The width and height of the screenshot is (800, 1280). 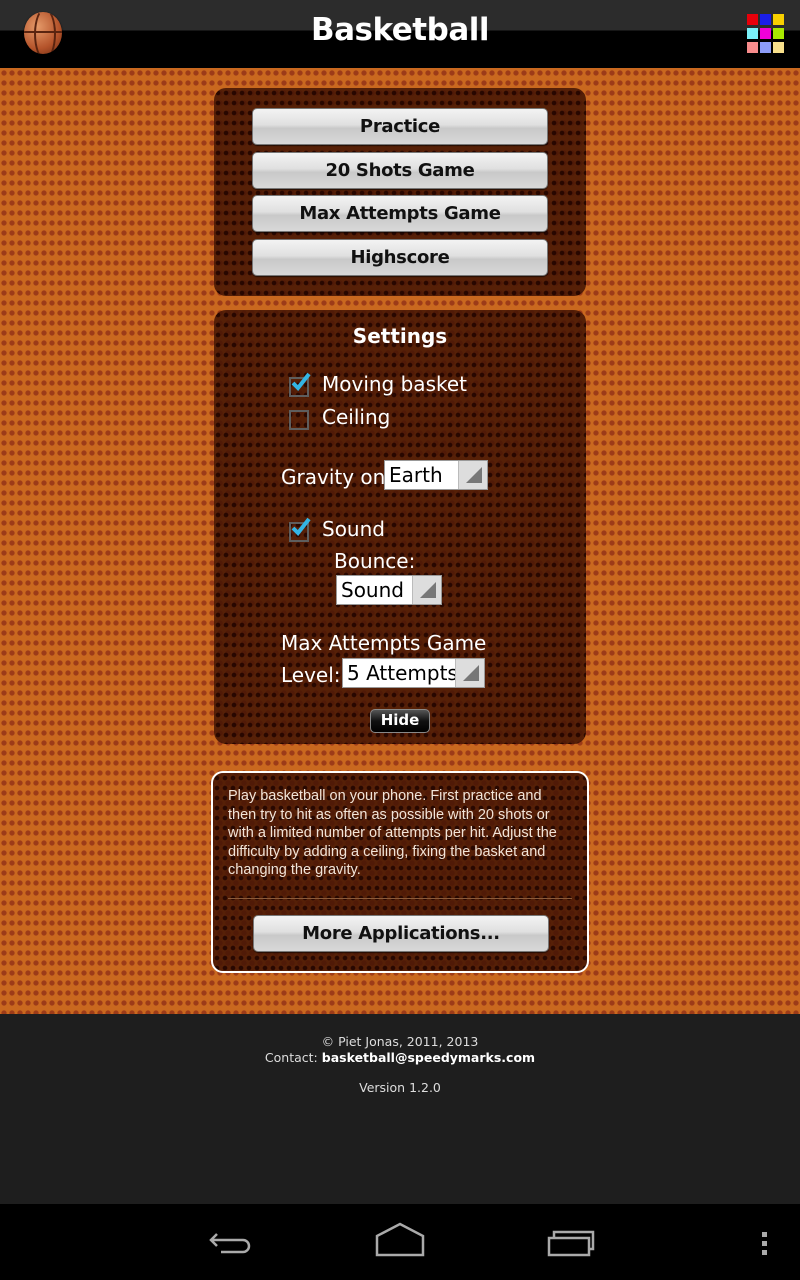 What do you see at coordinates (400, 213) in the screenshot?
I see `max-attempts-game-button: Max Attempts Game` at bounding box center [400, 213].